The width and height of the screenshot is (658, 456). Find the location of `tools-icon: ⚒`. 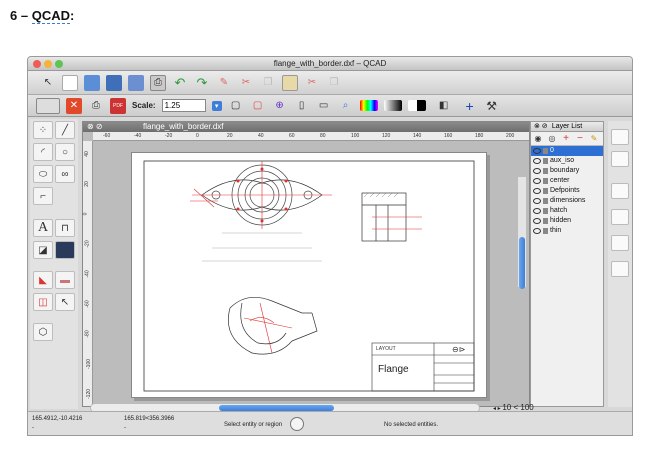

tools-icon: ⚒ is located at coordinates (492, 106).